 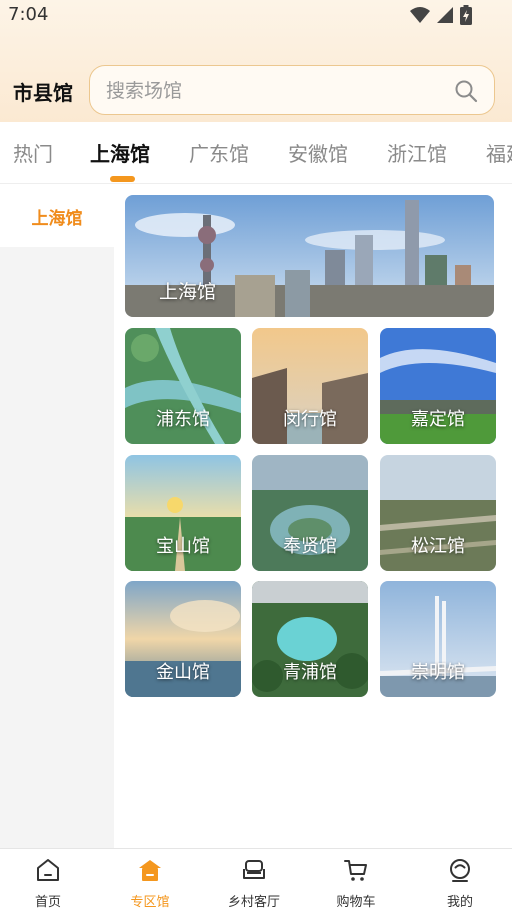 What do you see at coordinates (183, 639) in the screenshot?
I see `district-card-jinshan: 金山馆` at bounding box center [183, 639].